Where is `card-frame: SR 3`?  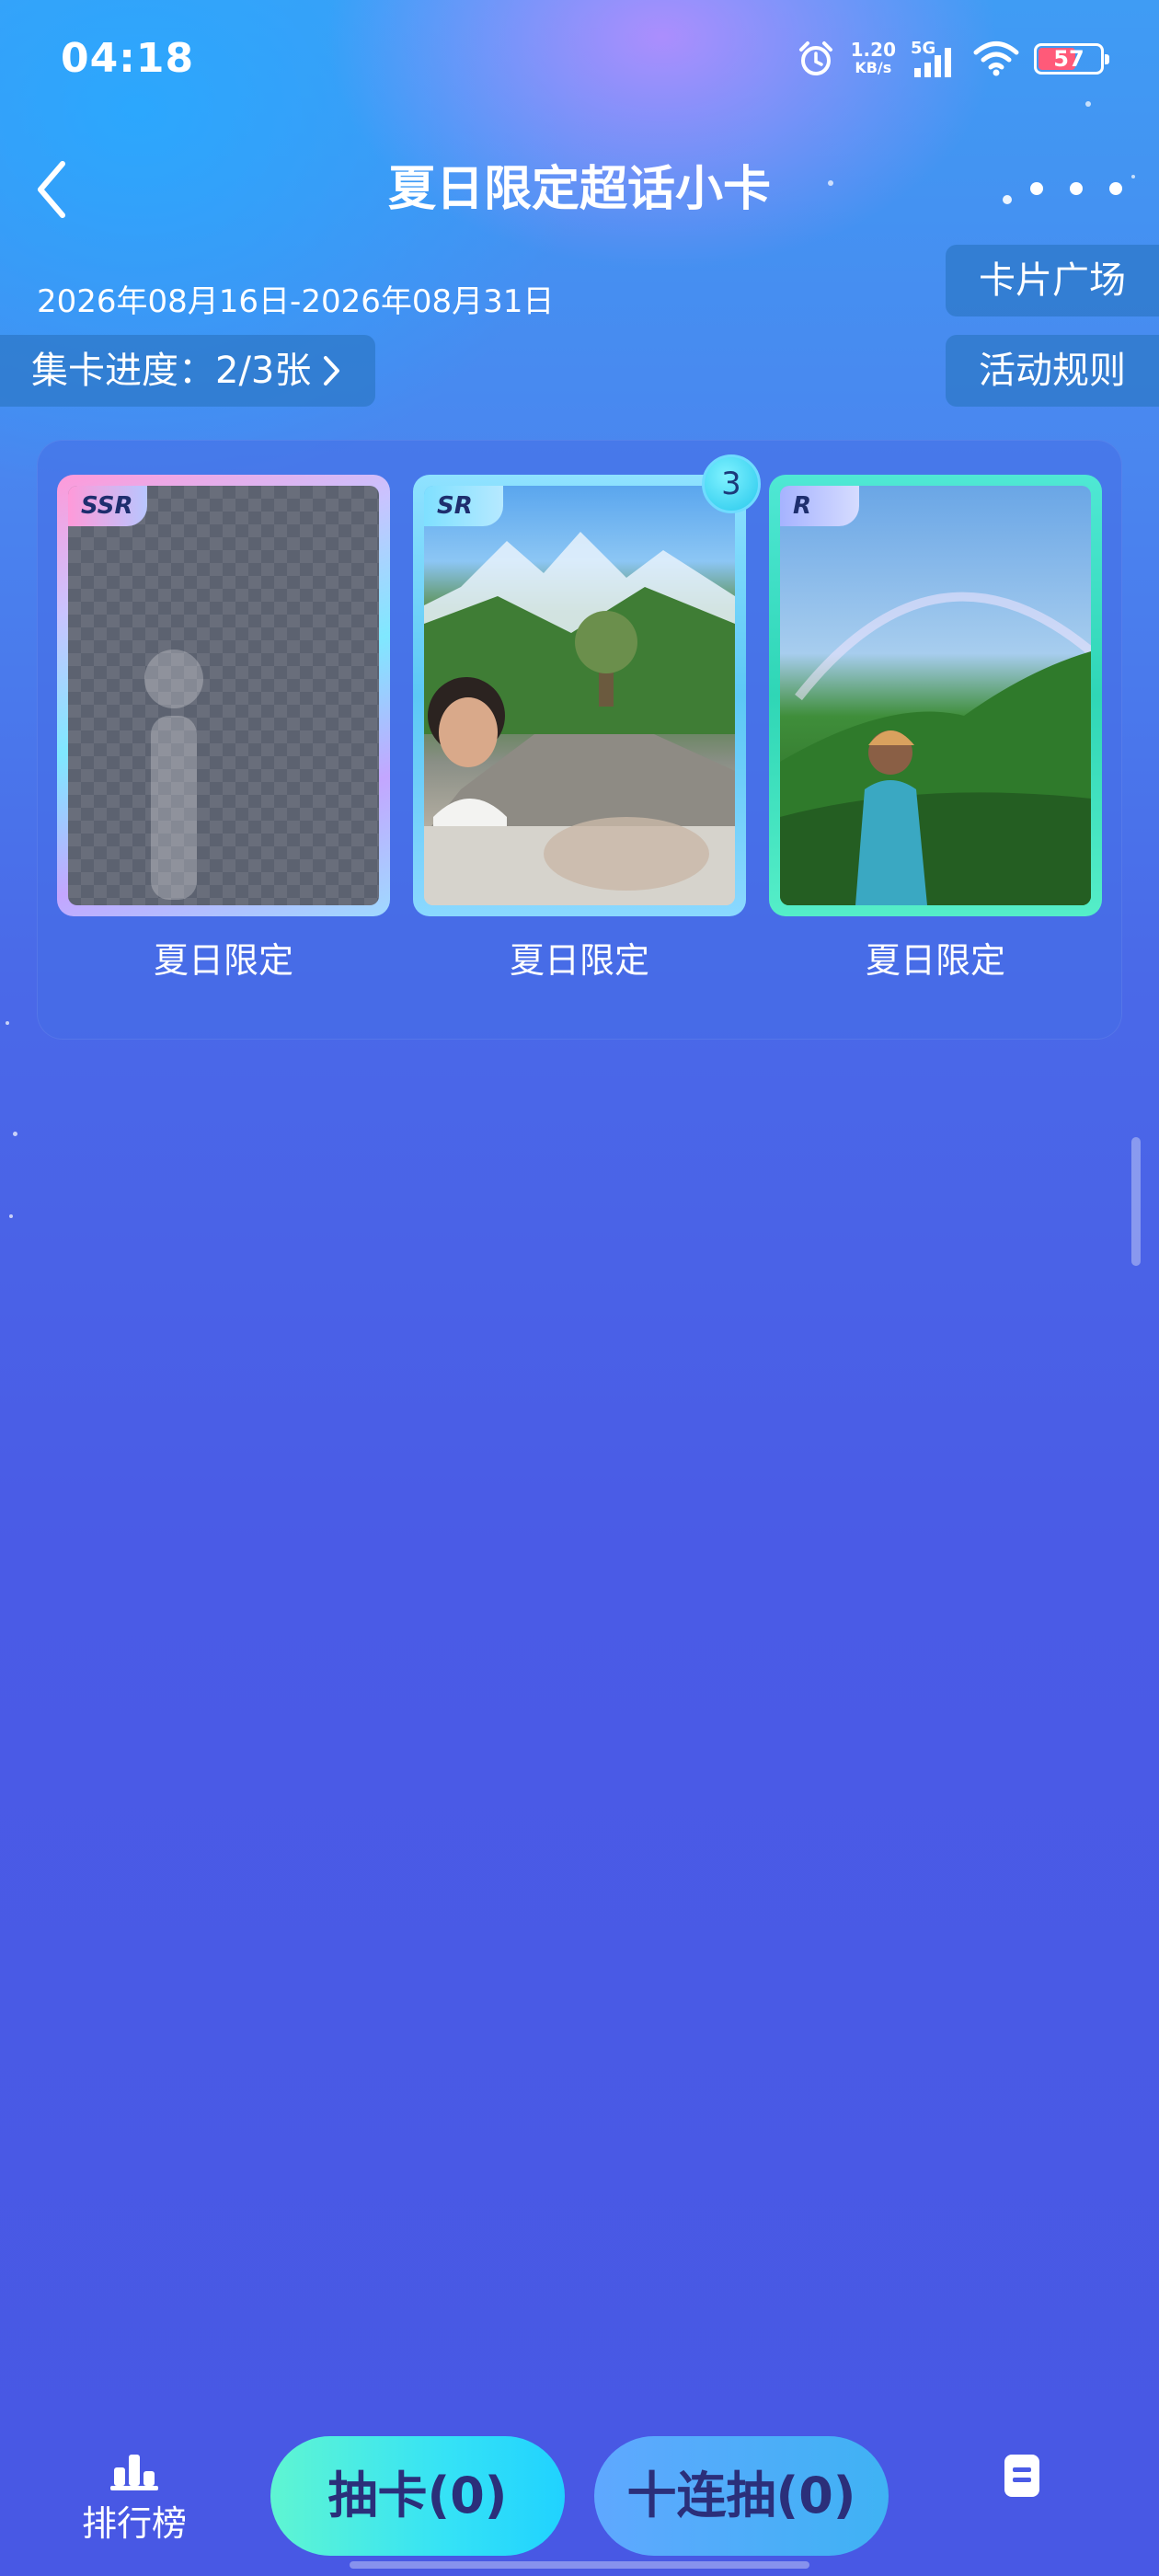 card-frame: SR 3 is located at coordinates (587, 685).